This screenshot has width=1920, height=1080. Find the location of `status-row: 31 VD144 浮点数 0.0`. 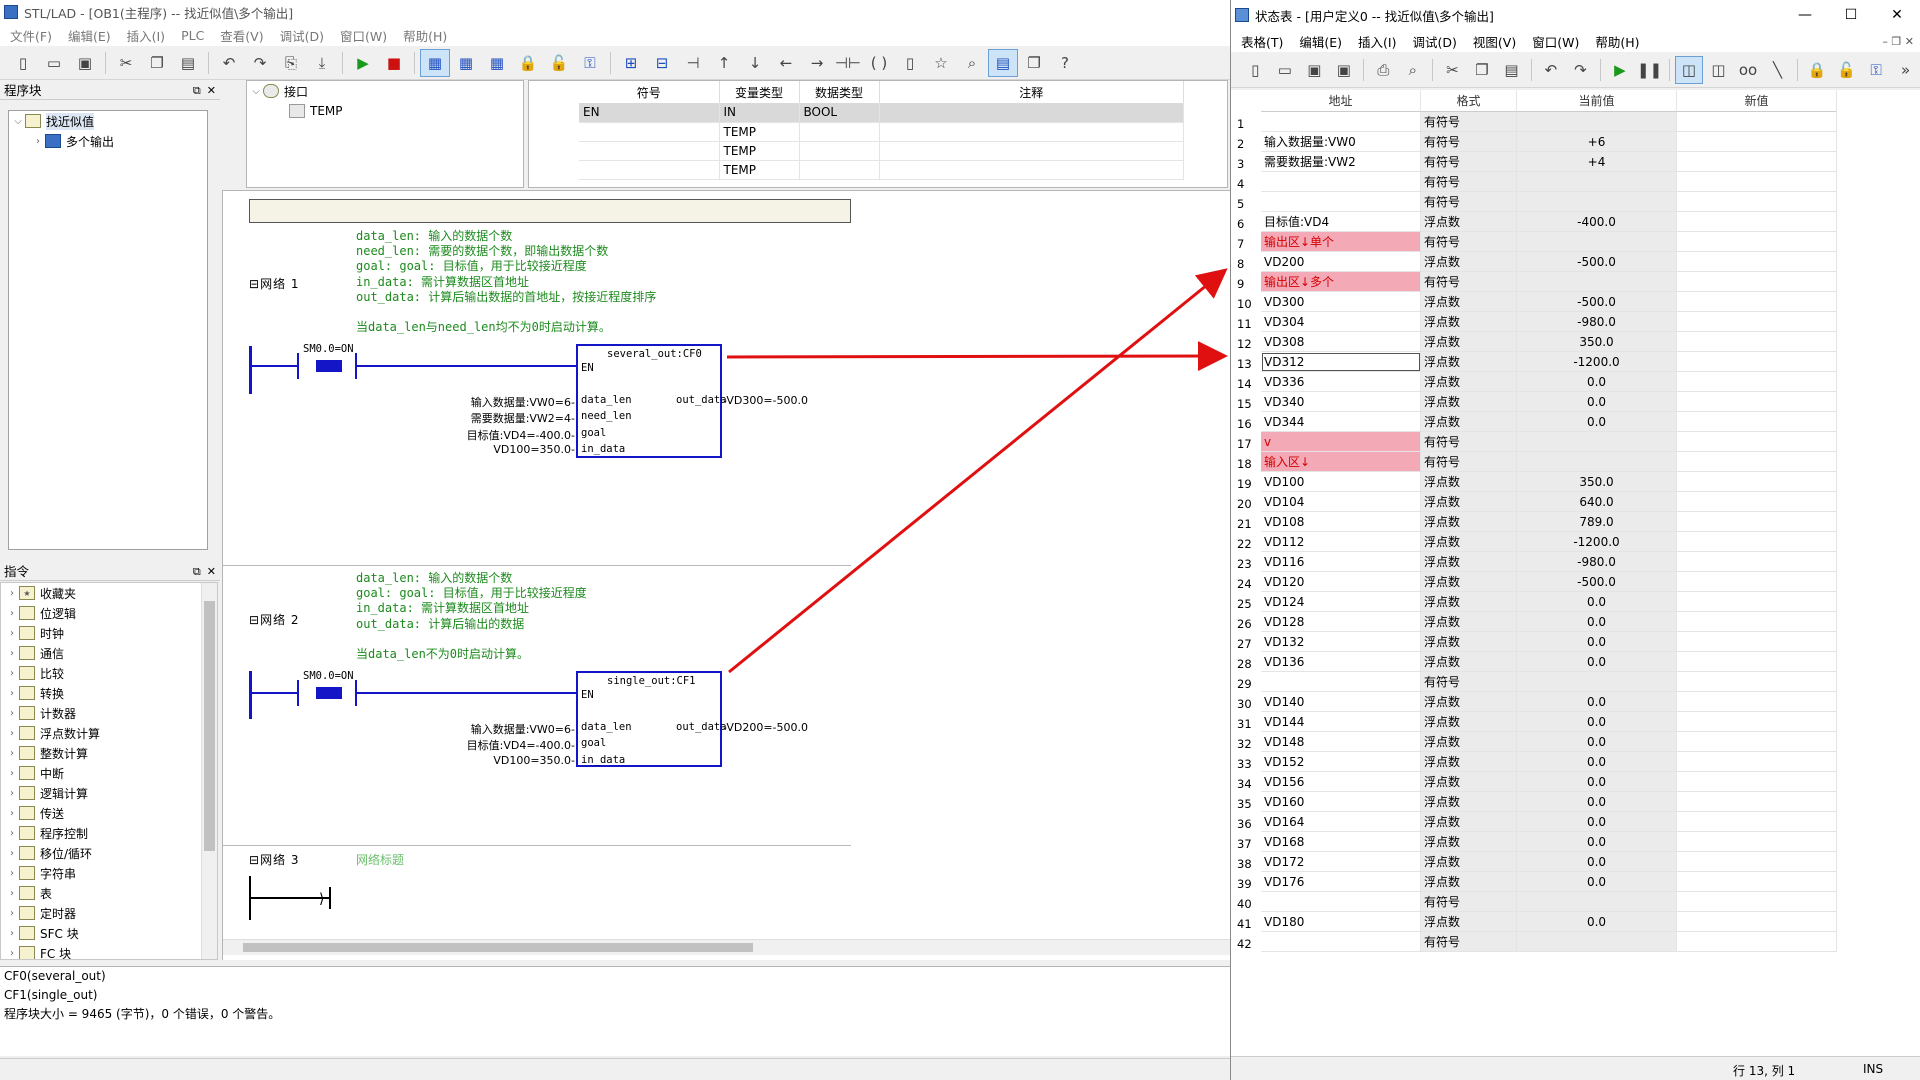

status-row: 31 VD144 浮点数 0.0 is located at coordinates (1575, 722).